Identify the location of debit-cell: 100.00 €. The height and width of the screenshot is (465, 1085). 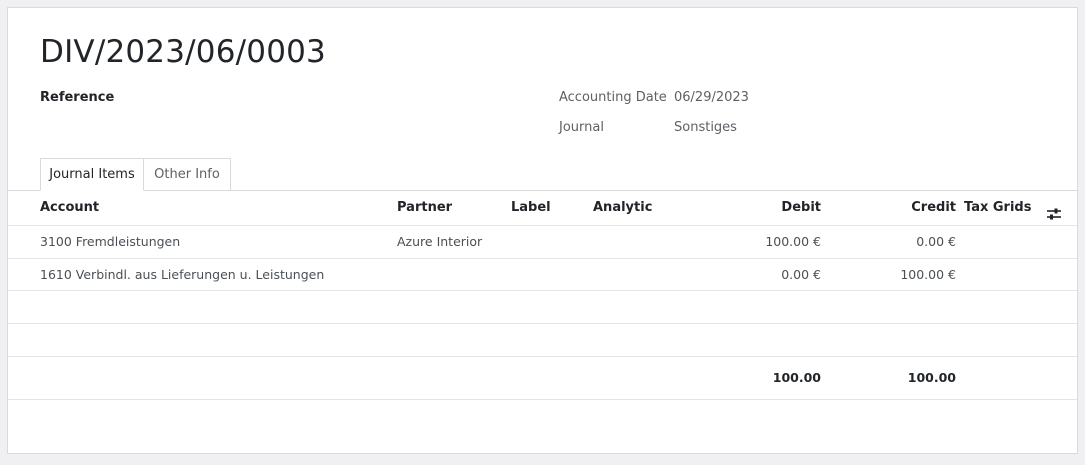
(793, 242).